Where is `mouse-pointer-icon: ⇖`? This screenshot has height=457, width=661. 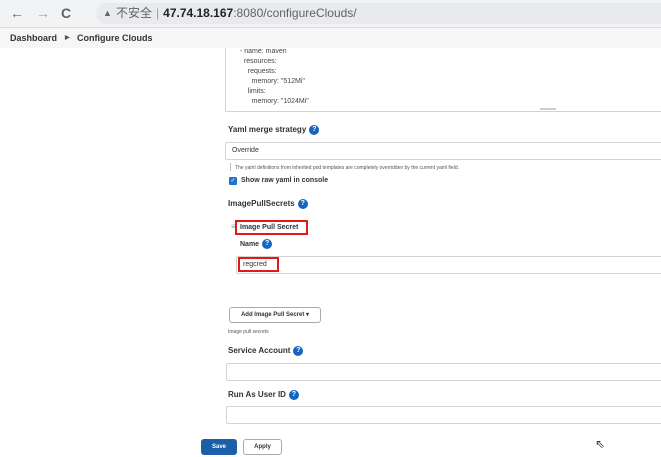
mouse-pointer-icon: ⇖ is located at coordinates (600, 444).